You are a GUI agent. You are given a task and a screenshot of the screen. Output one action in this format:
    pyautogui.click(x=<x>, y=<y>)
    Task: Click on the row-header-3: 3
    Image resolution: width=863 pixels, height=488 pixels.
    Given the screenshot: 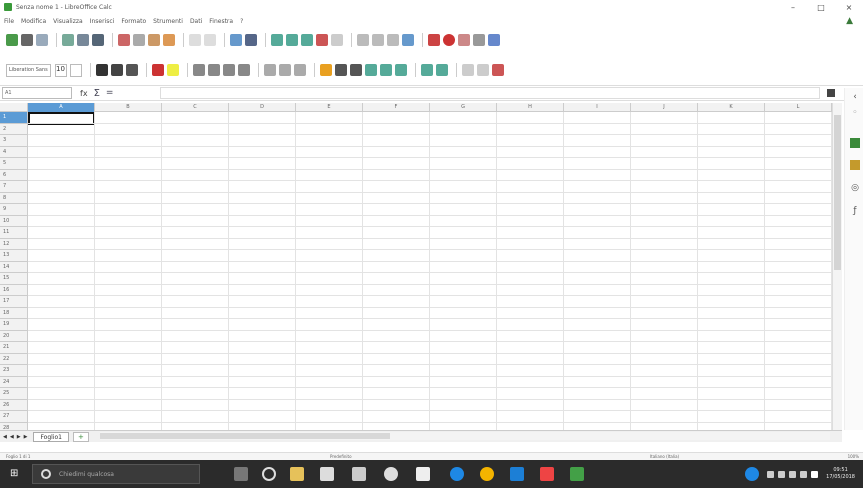 What is the action you would take?
    pyautogui.click(x=14, y=141)
    